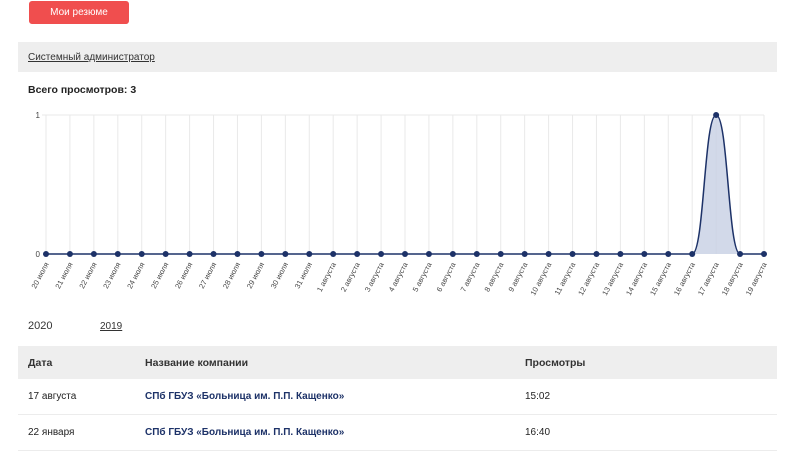 The height and width of the screenshot is (472, 800). Describe the element at coordinates (159, 275) in the screenshot. I see `x-tick-label: 25 июля` at that location.